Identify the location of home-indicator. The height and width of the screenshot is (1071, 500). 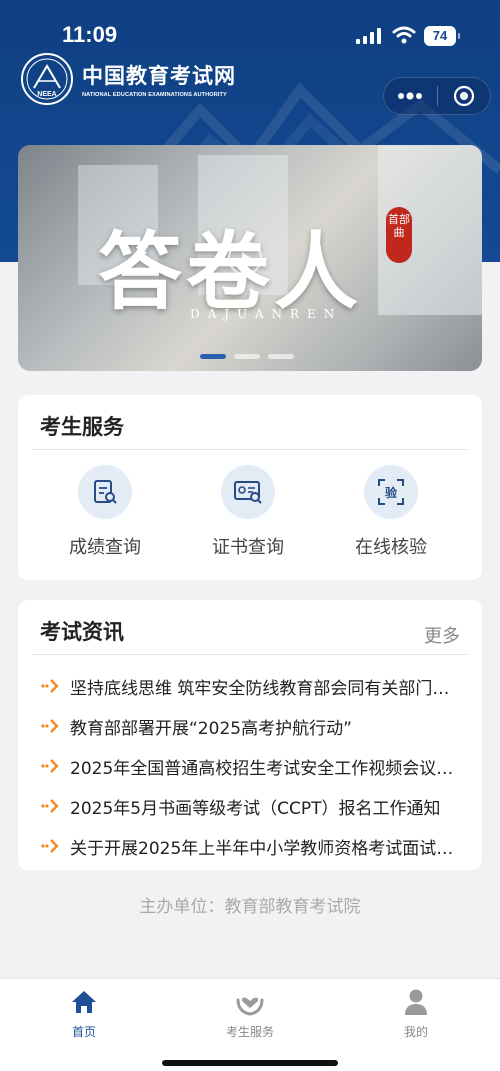
(250, 1063).